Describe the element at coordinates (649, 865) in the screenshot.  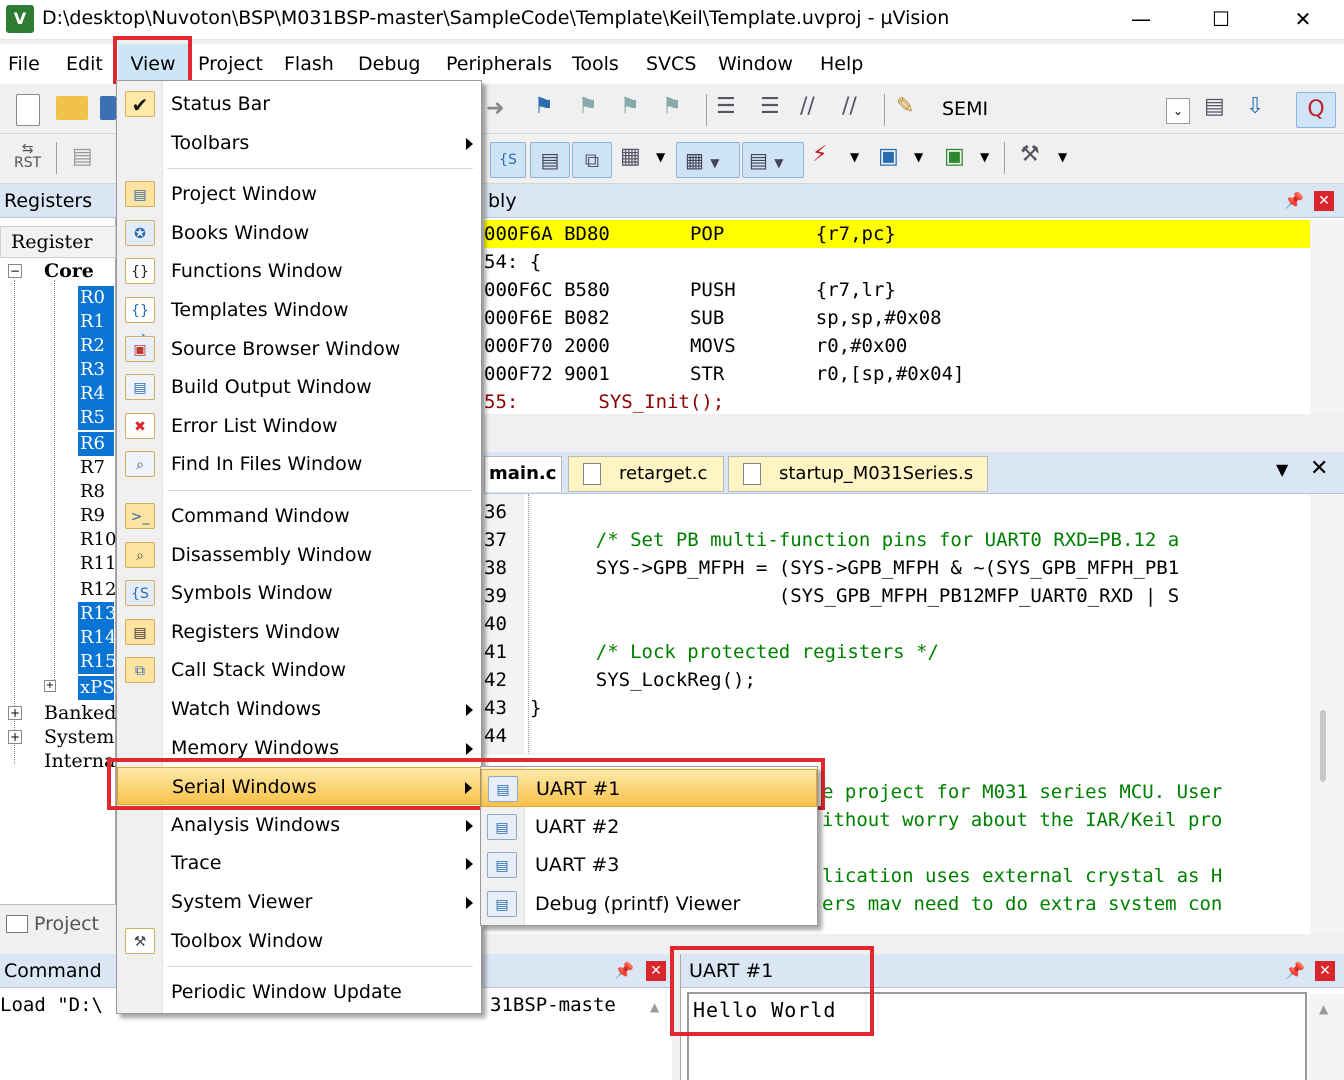
I see `submenu-item-uart-3: ▤ UART #3` at that location.